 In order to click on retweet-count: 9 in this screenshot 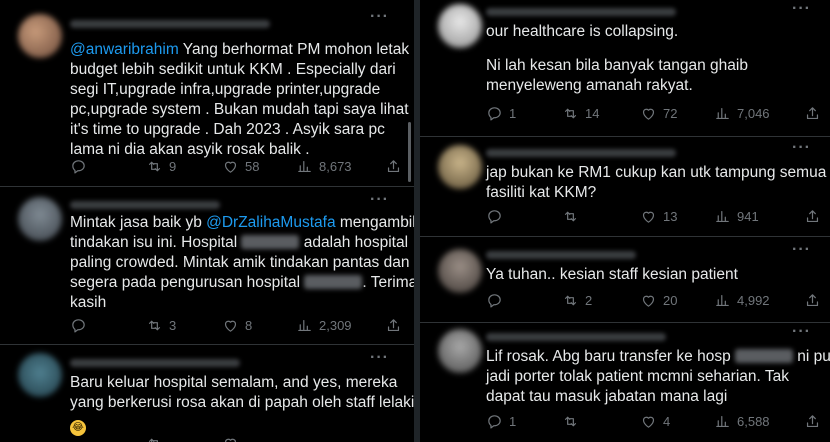, I will do `click(173, 166)`.